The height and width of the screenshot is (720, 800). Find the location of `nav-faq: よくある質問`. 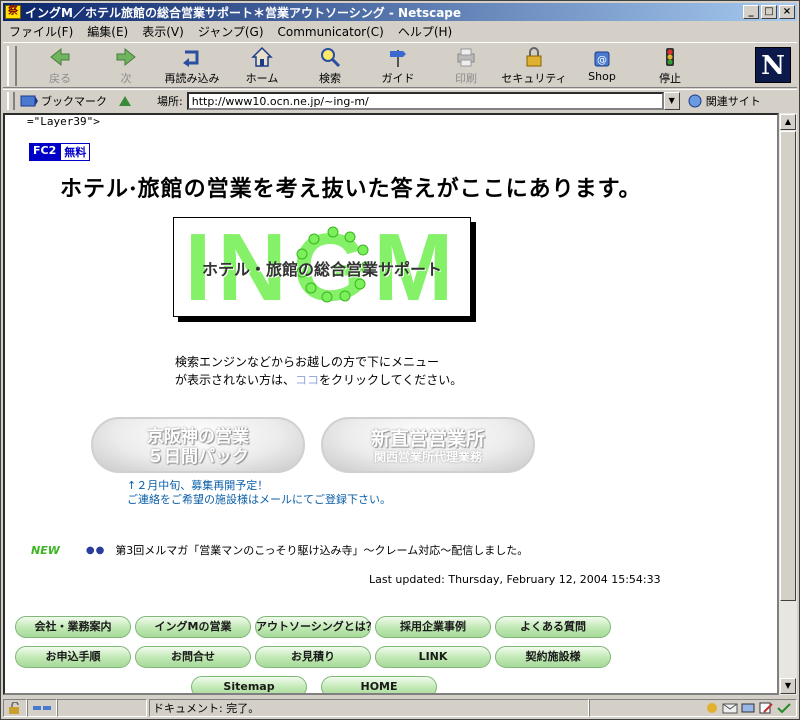

nav-faq: よくある質問 is located at coordinates (553, 627).